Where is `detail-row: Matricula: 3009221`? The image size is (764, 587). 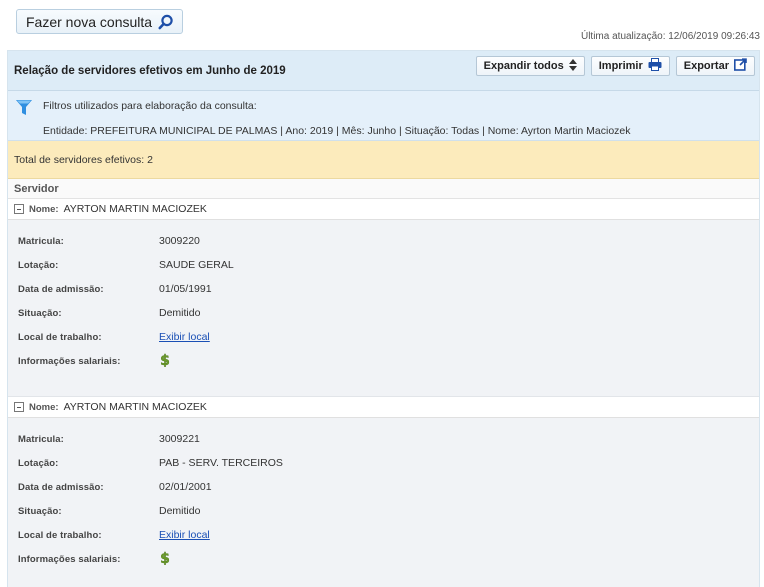
detail-row: Matricula: 3009221 is located at coordinates (383, 439).